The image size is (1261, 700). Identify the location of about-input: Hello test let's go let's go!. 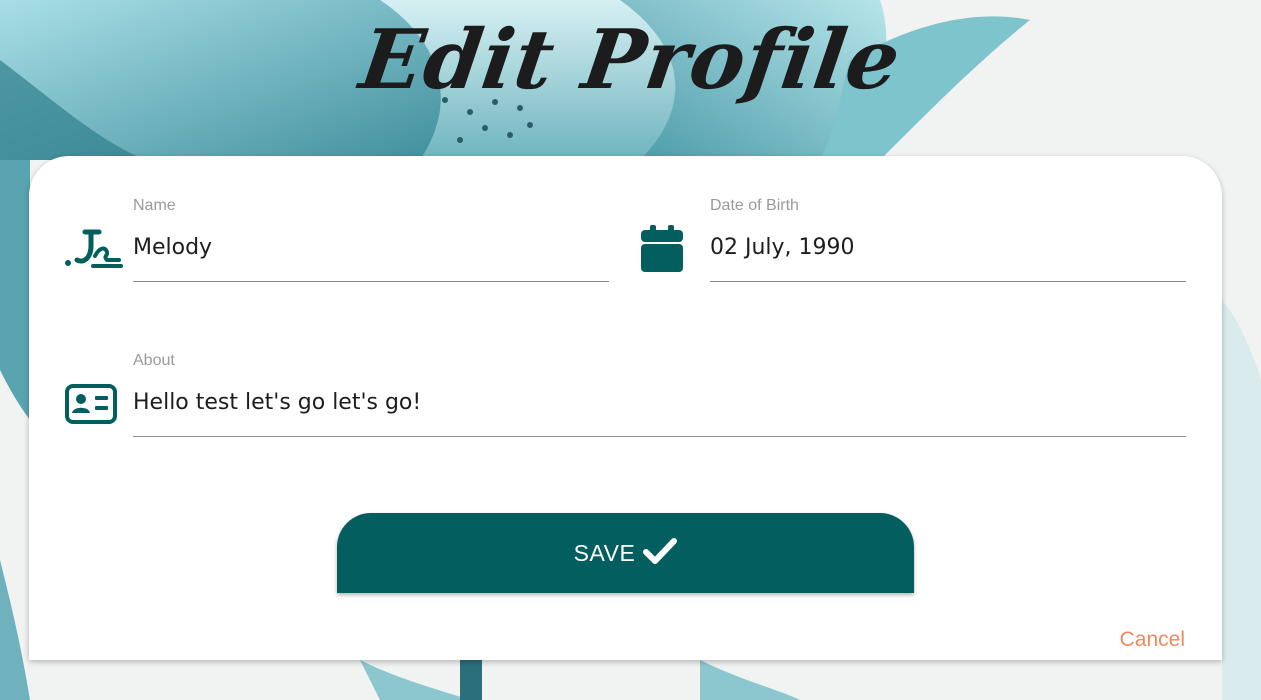
(277, 402).